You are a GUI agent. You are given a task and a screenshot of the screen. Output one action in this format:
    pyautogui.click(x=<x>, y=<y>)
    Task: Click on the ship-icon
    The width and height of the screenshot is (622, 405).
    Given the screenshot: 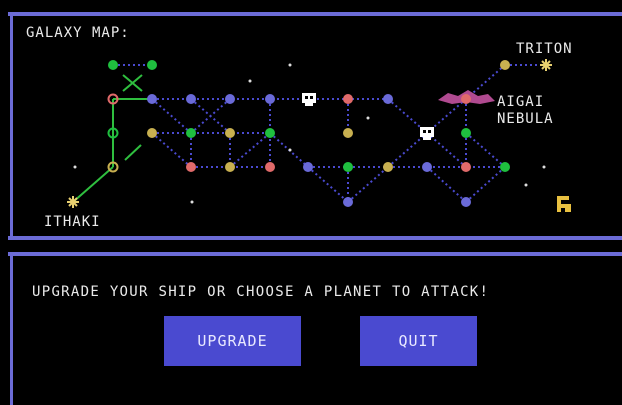 What is the action you would take?
    pyautogui.click(x=564, y=204)
    